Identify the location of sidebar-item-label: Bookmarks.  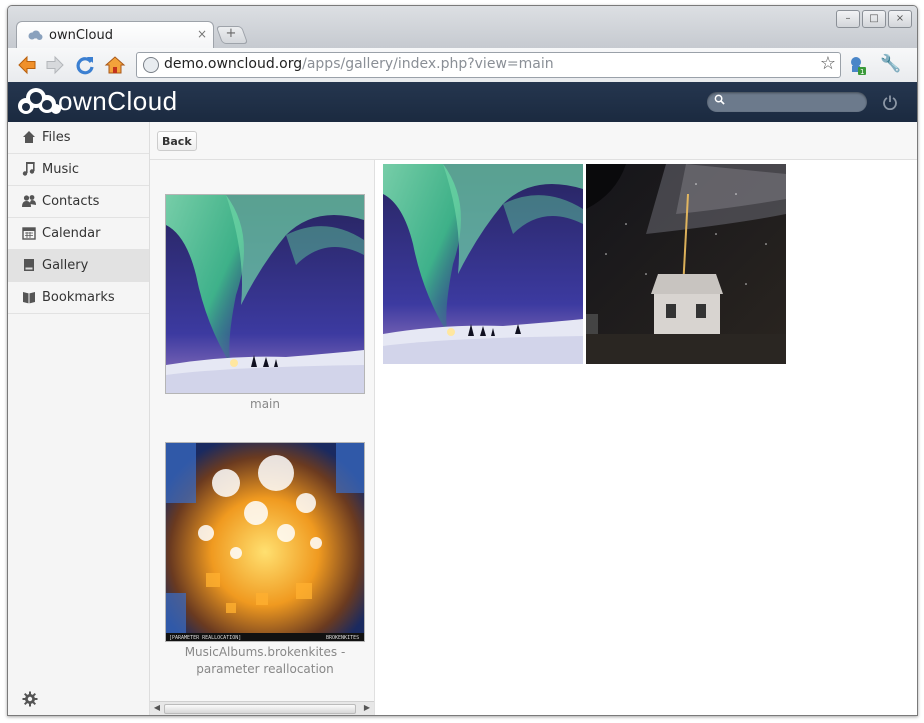
(78, 297).